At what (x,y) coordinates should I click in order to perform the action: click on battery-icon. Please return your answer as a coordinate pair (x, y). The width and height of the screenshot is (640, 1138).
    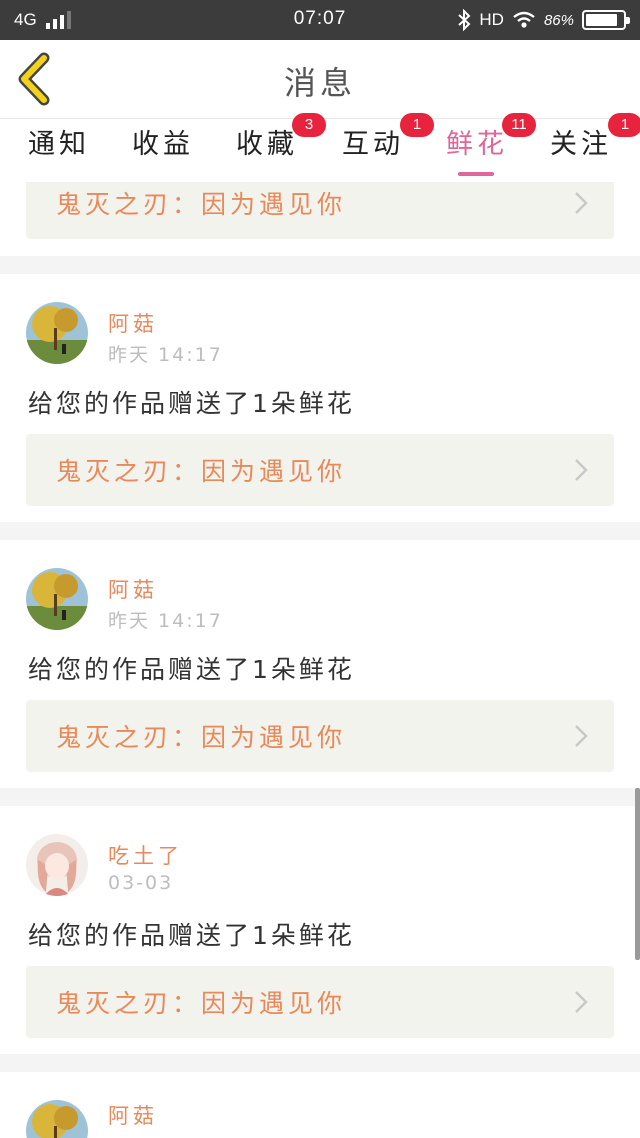
    Looking at the image, I should click on (606, 20).